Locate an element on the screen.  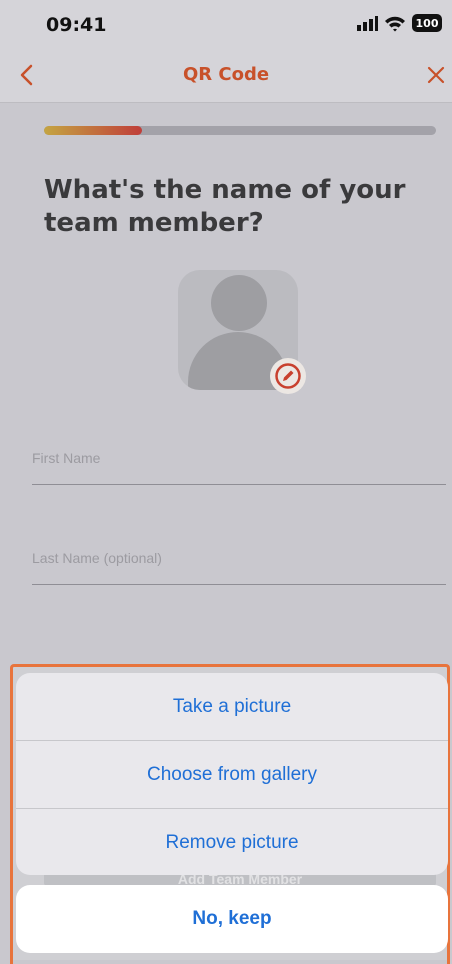
status-time: 09:41 is located at coordinates (76, 25).